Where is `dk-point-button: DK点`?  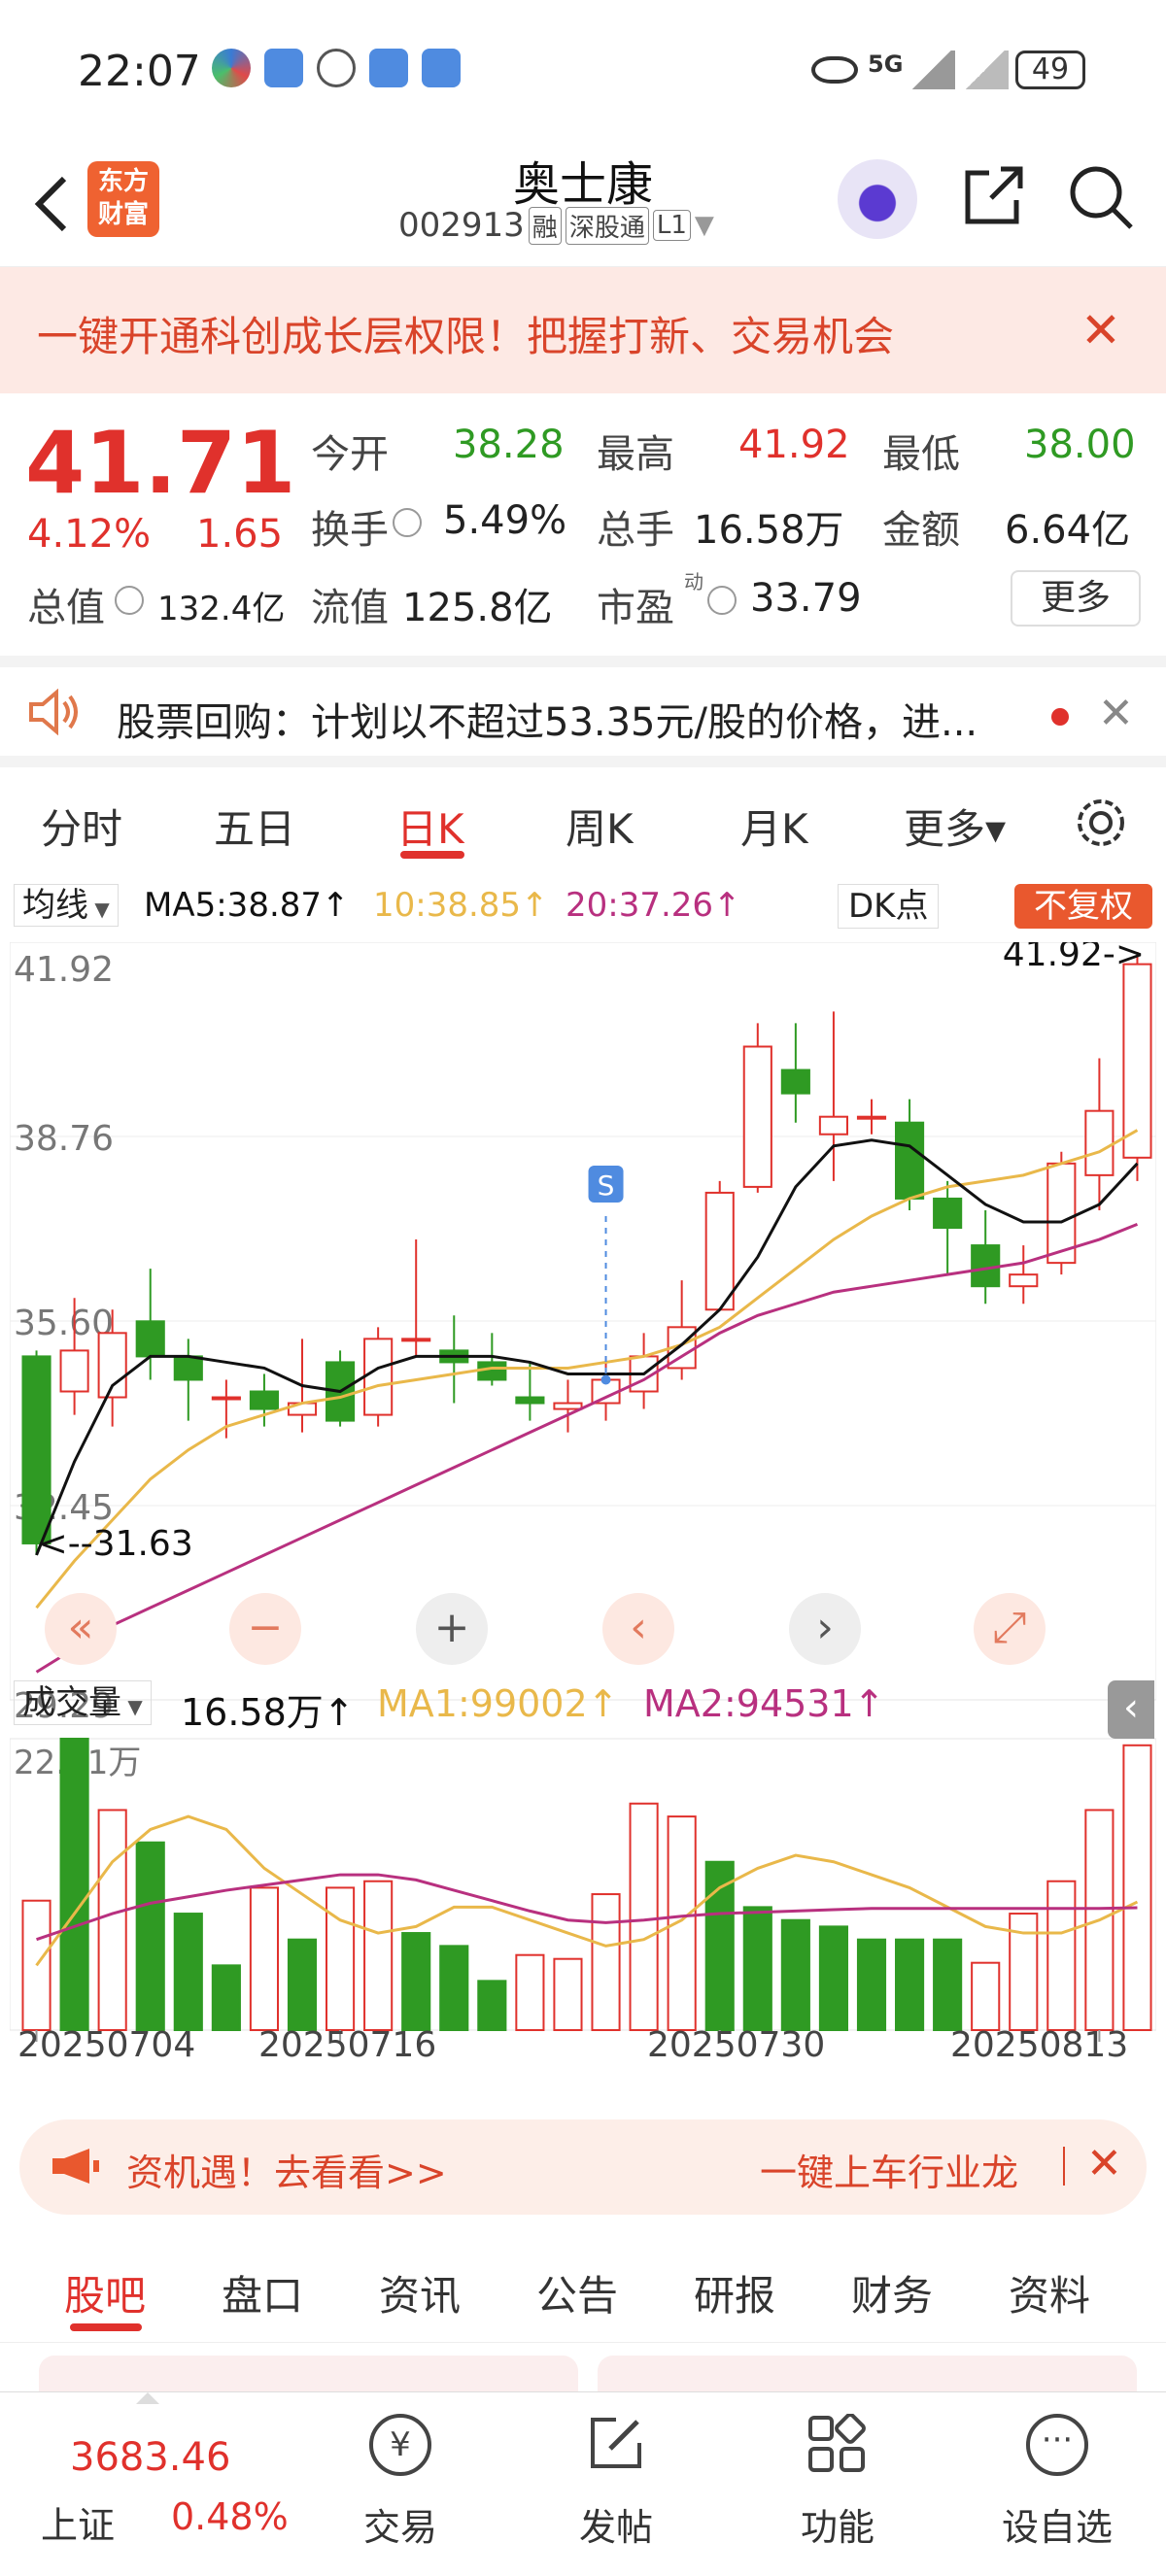
dk-point-button: DK点 is located at coordinates (889, 906).